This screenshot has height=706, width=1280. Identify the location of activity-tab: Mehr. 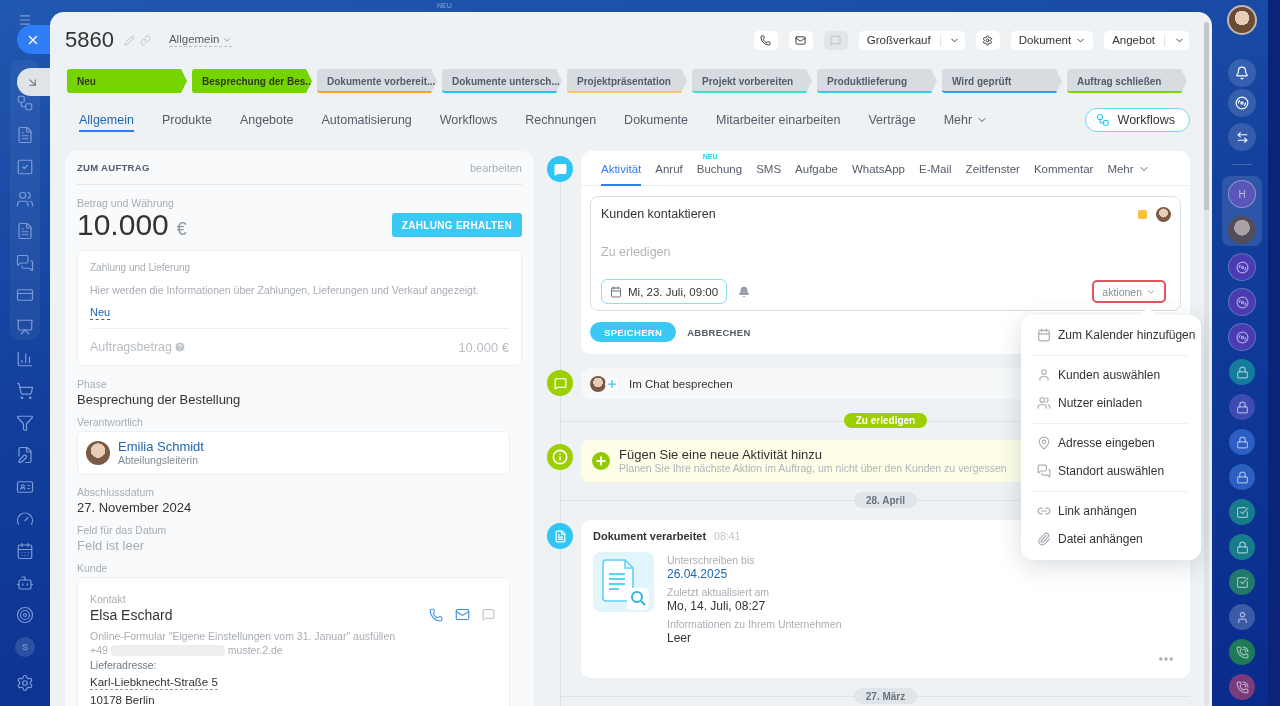
(1128, 168).